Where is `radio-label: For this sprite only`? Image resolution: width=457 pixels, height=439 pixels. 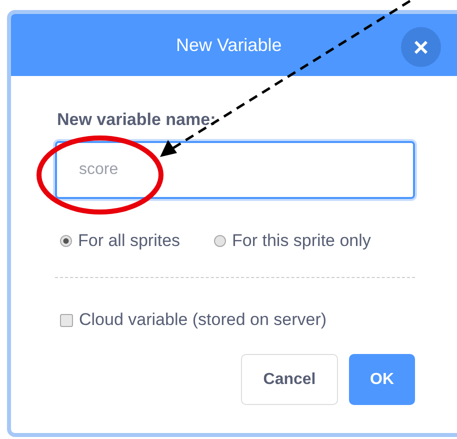 radio-label: For this sprite only is located at coordinates (301, 241).